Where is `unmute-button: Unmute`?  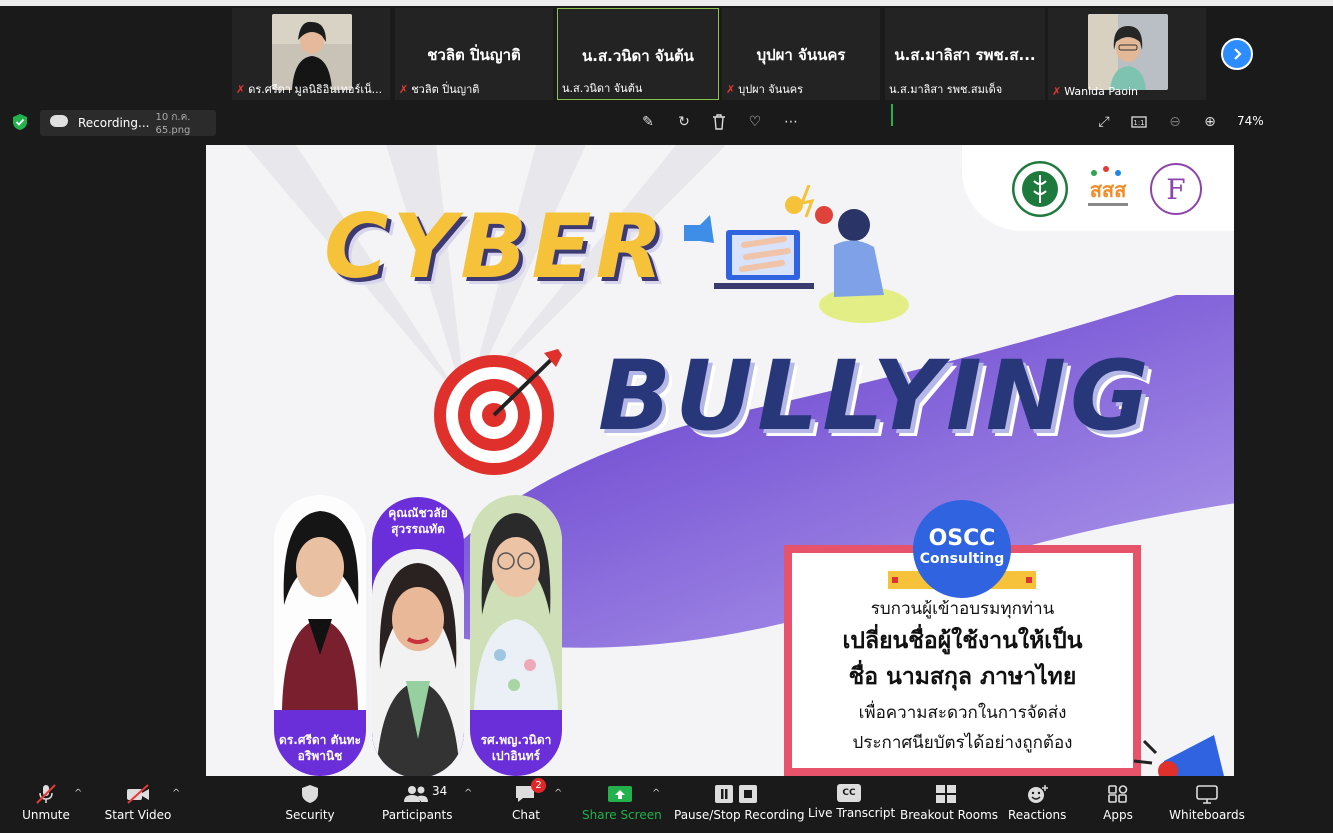
unmute-button: Unmute is located at coordinates (46, 804).